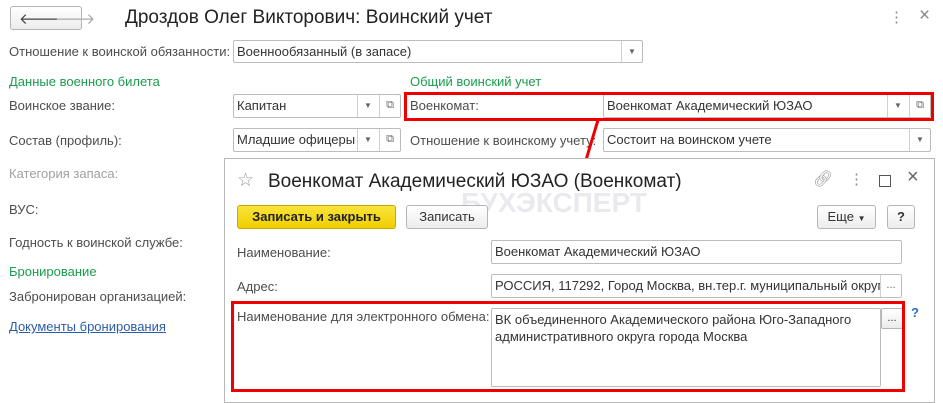  I want to click on help-button: ?, so click(901, 217).